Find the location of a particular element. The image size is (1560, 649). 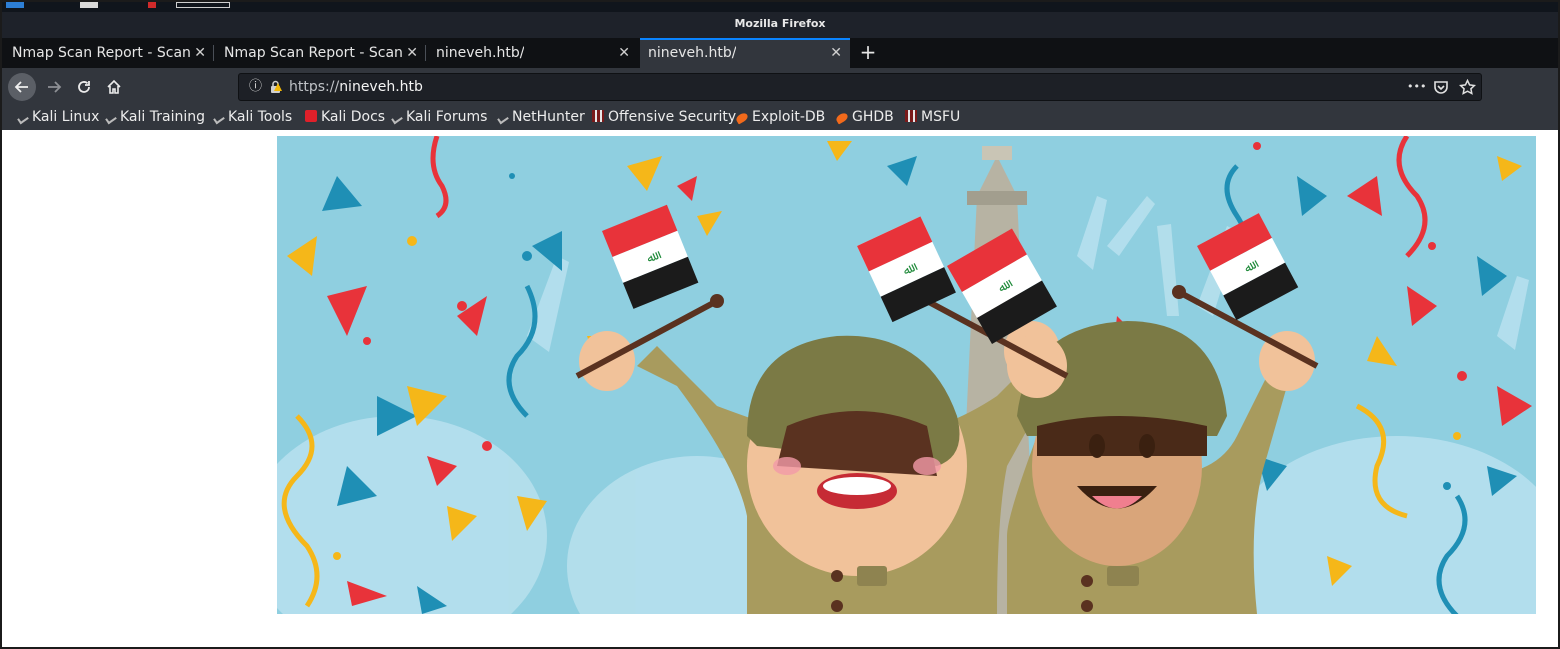

bookmark-exploit-db: Exploit-DB is located at coordinates (780, 118).